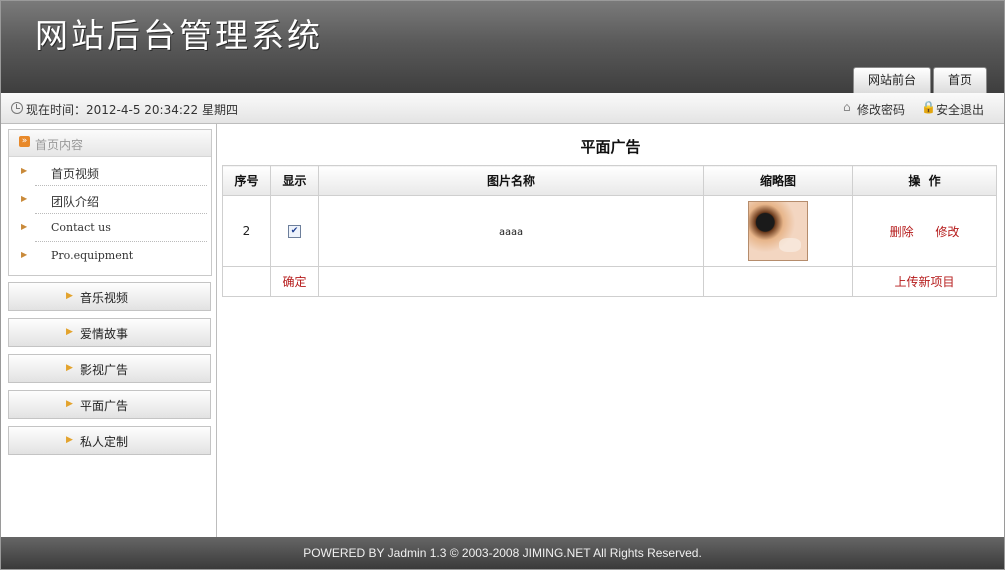  I want to click on row-thumbnail-cell, so click(778, 231).